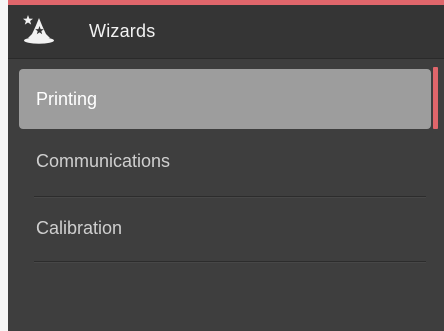 This screenshot has width=444, height=331. What do you see at coordinates (103, 160) in the screenshot?
I see `menu-item-label: Communications` at bounding box center [103, 160].